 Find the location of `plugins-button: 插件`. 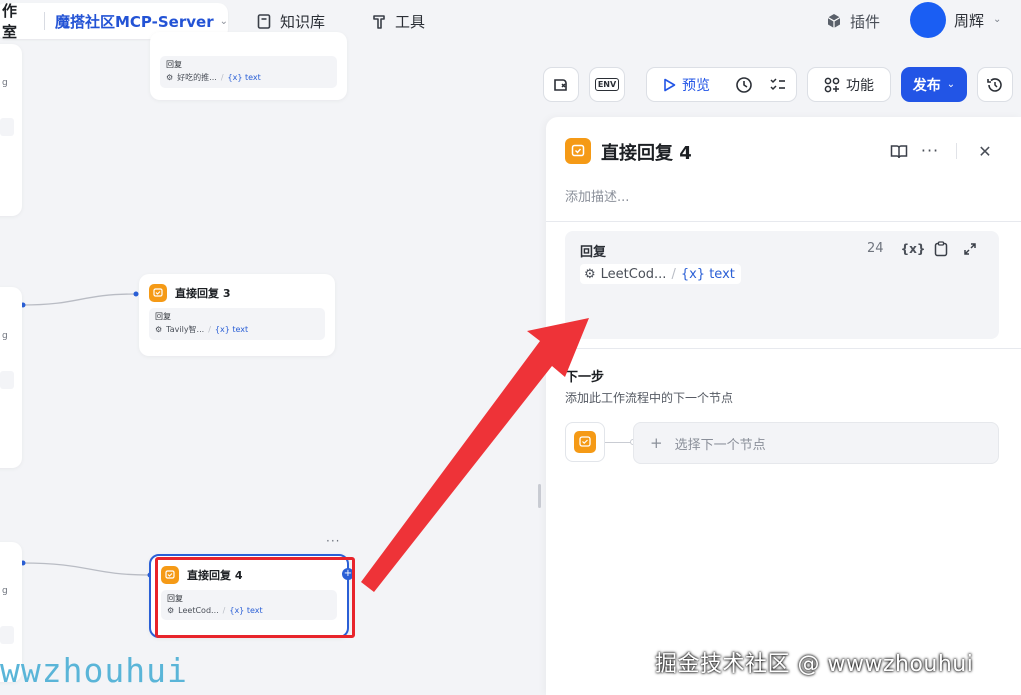

plugins-button: 插件 is located at coordinates (853, 21).